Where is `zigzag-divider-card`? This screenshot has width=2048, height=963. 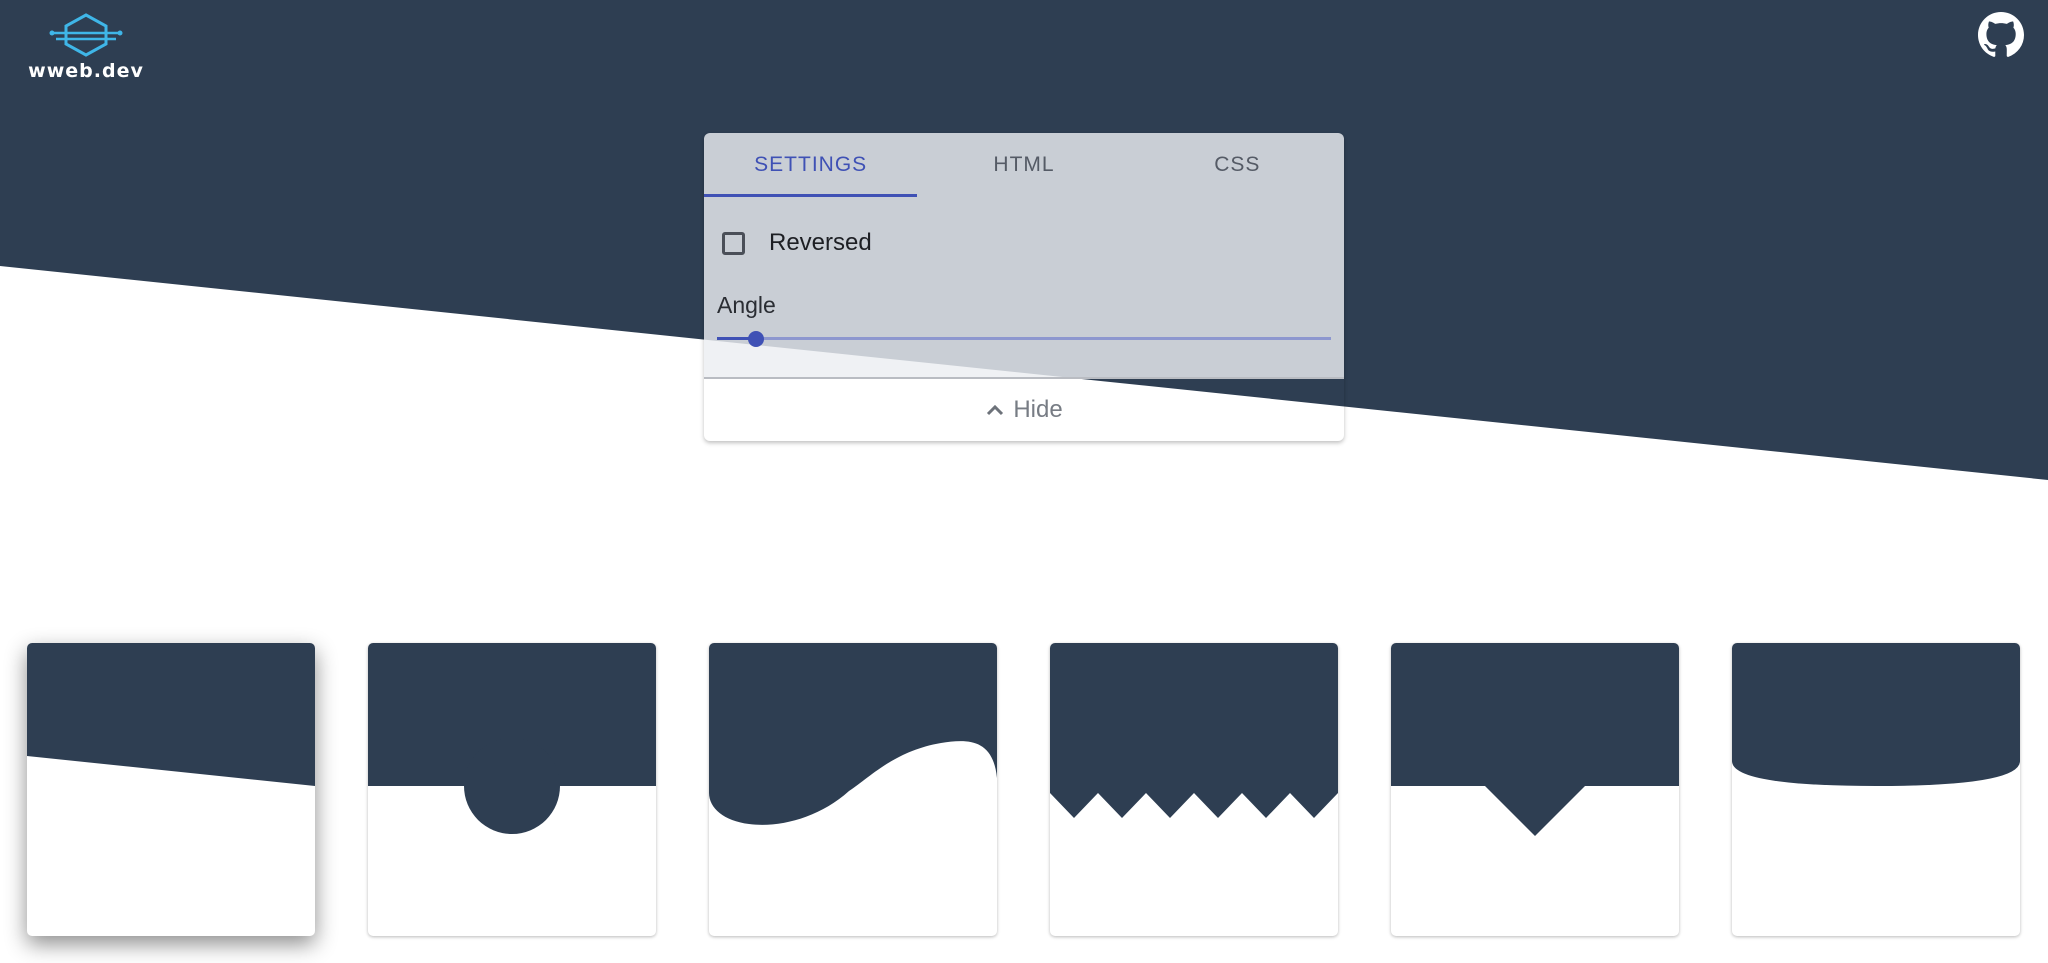
zigzag-divider-card is located at coordinates (1194, 789).